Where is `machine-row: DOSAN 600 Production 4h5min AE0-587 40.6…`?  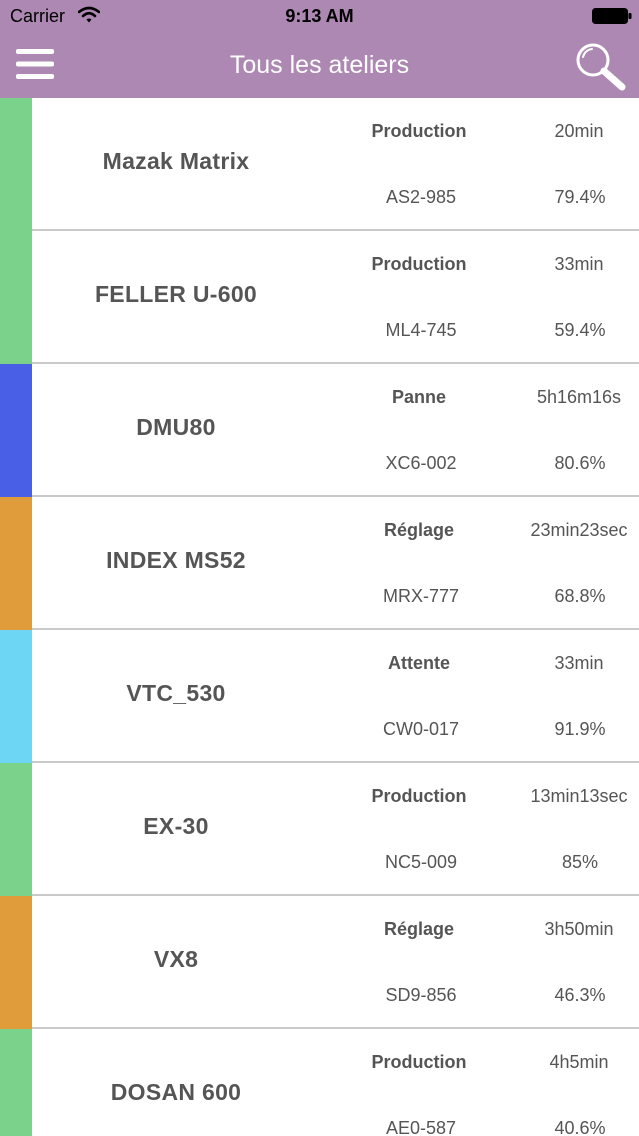
machine-row: DOSAN 600 Production 4h5min AE0-587 40.6… is located at coordinates (319, 1082).